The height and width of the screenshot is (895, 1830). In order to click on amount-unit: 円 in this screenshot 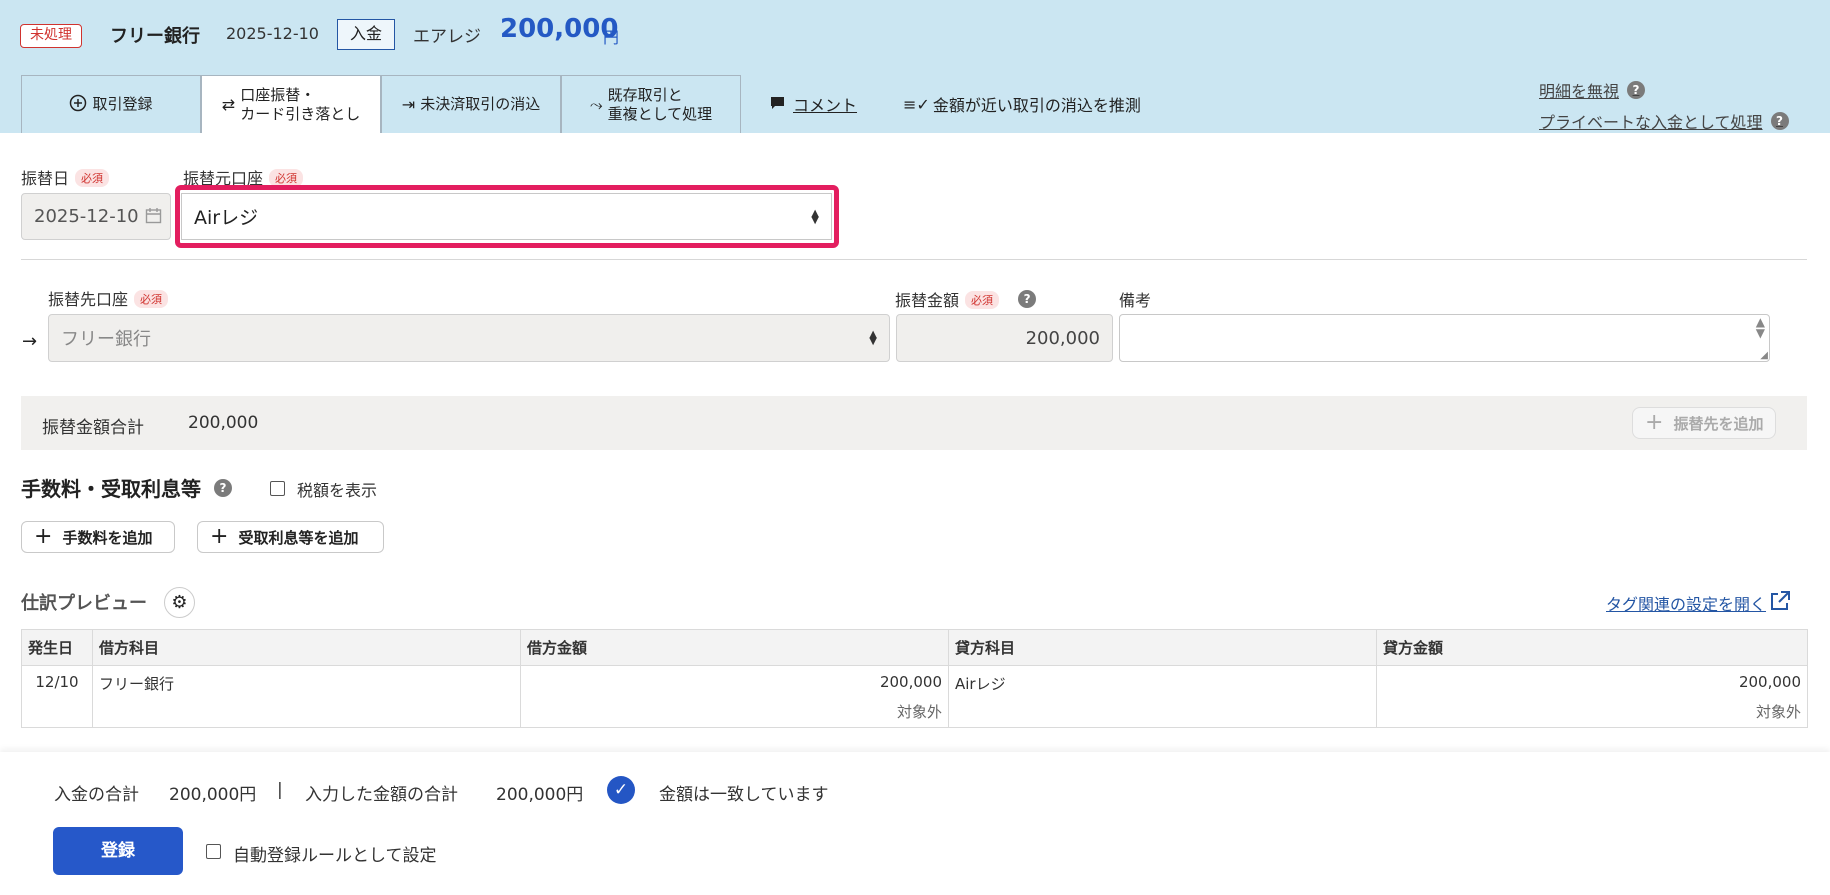, I will do `click(611, 37)`.